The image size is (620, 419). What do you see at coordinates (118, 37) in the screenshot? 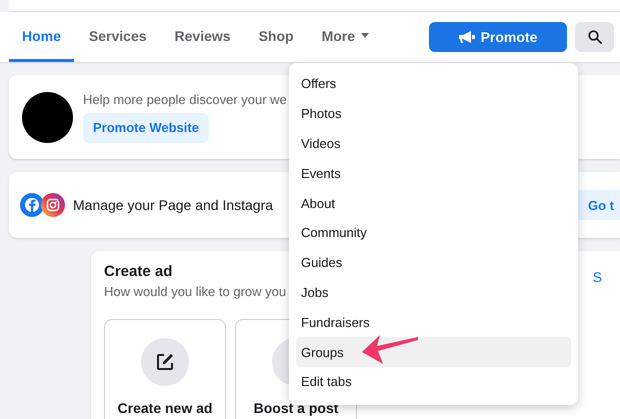
I see `nav-tab: Services` at bounding box center [118, 37].